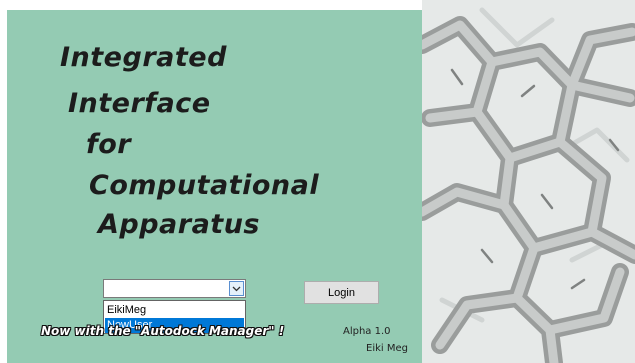 The width and height of the screenshot is (635, 363). Describe the element at coordinates (139, 103) in the screenshot. I see `title-line-2: Interface` at that location.